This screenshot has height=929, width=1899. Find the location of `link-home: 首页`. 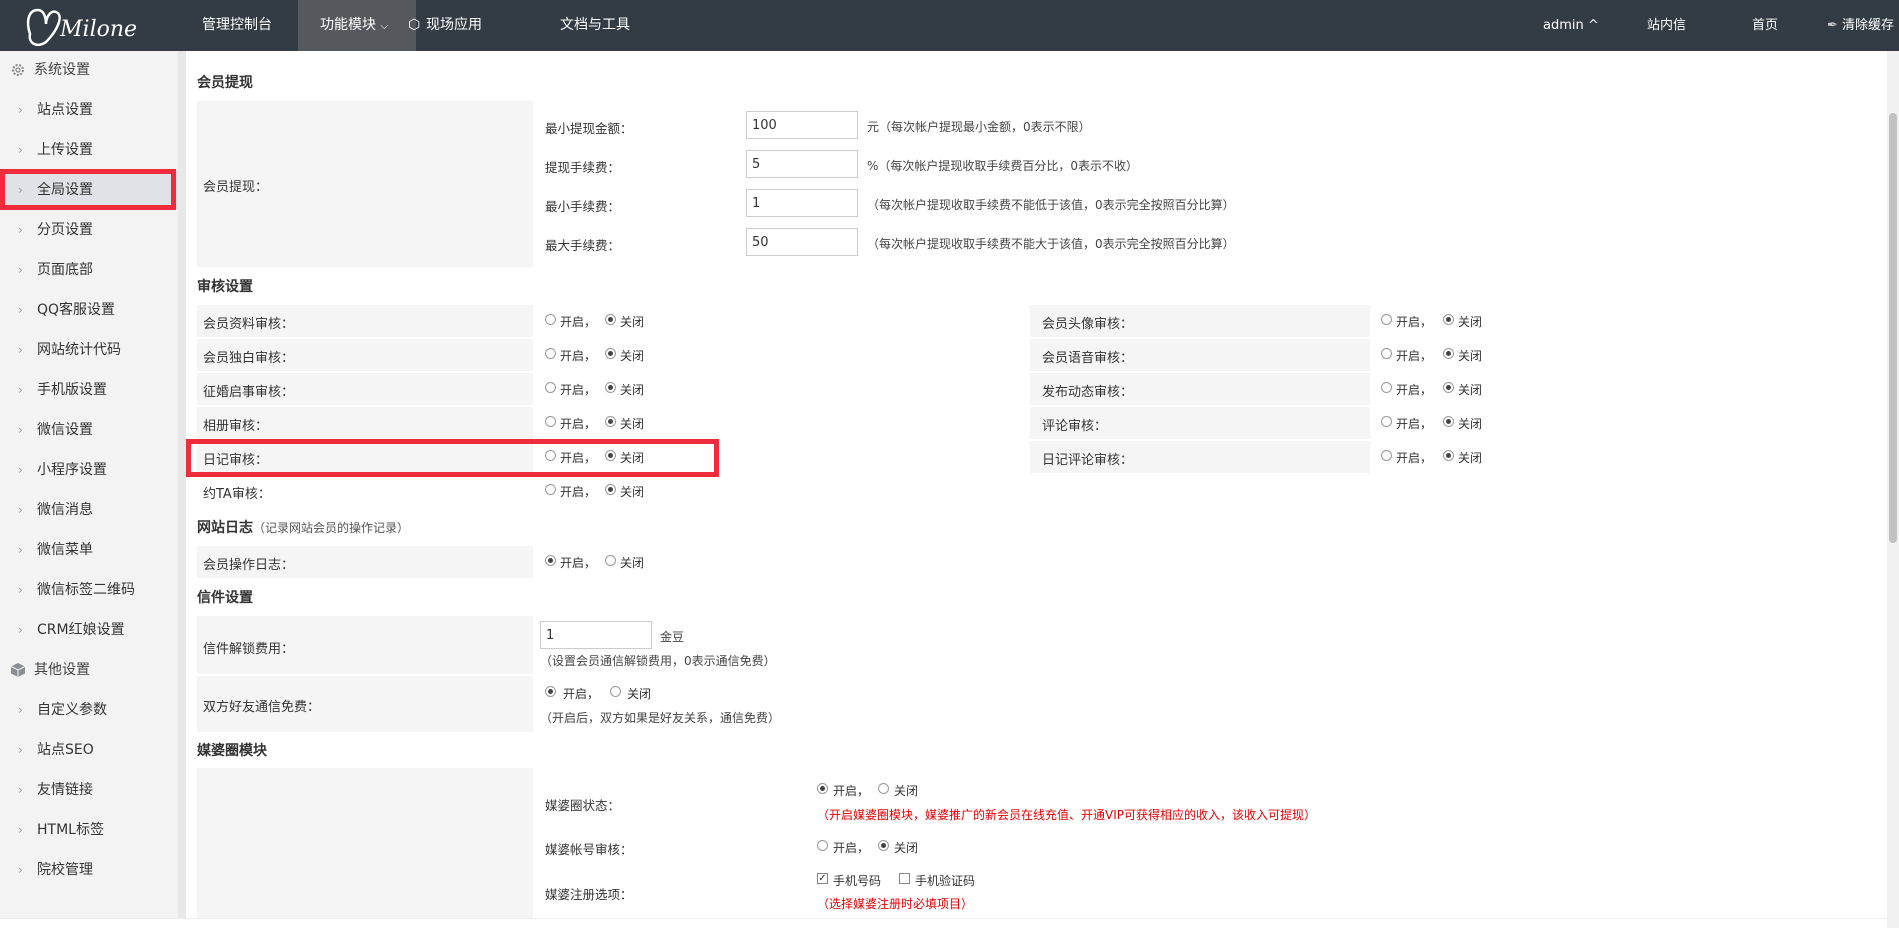

link-home: 首页 is located at coordinates (1765, 25).